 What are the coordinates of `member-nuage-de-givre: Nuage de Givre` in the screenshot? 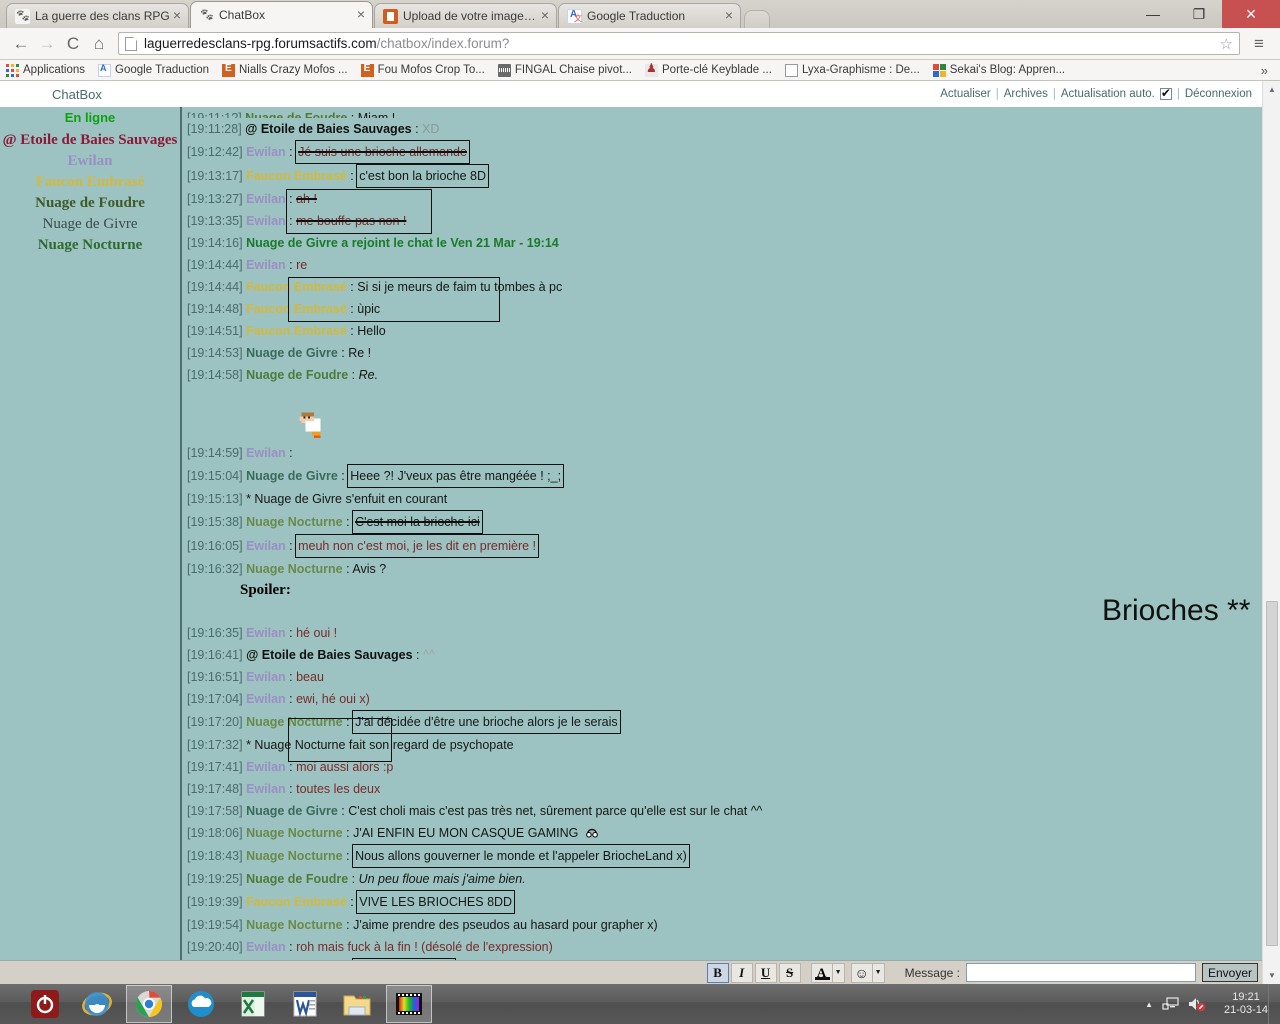 It's located at (90, 224).